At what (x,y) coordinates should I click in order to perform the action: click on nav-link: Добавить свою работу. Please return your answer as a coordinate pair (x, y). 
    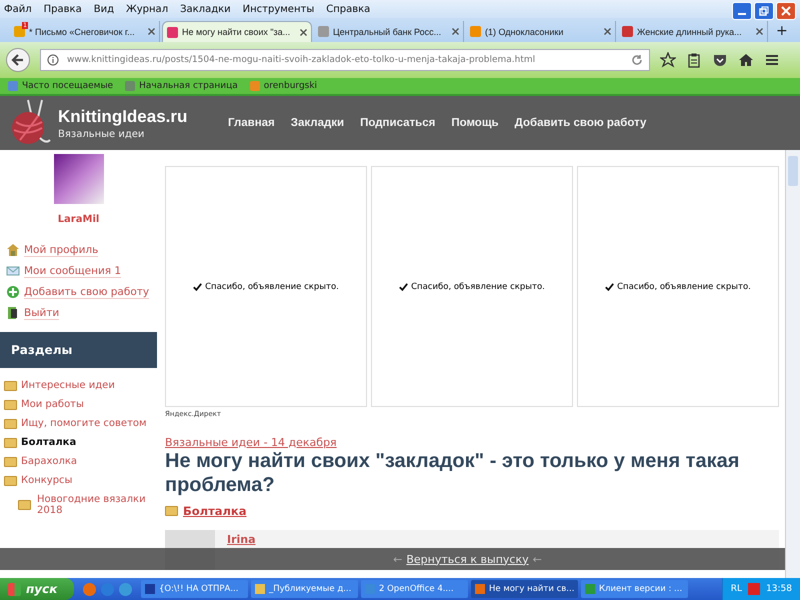
    Looking at the image, I should click on (580, 123).